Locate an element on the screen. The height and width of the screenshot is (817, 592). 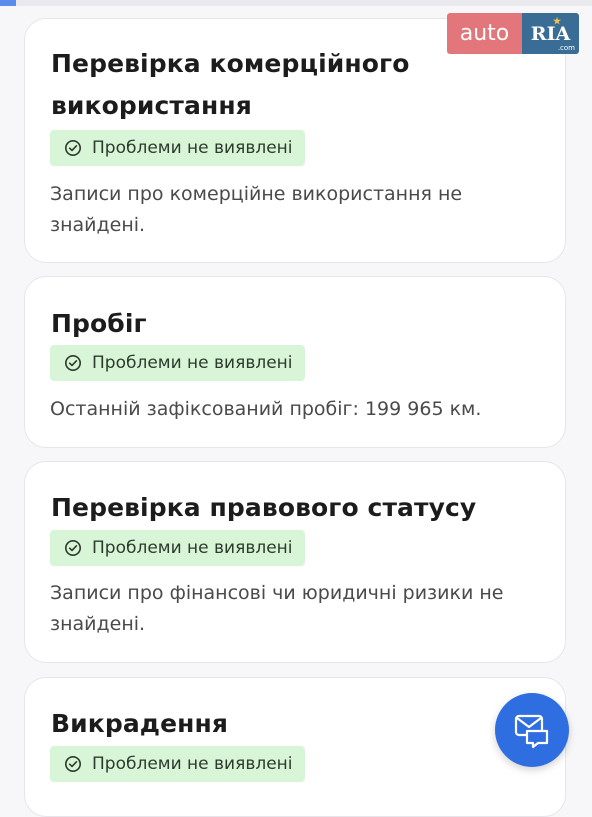
top-scroll-bar is located at coordinates (296, 3).